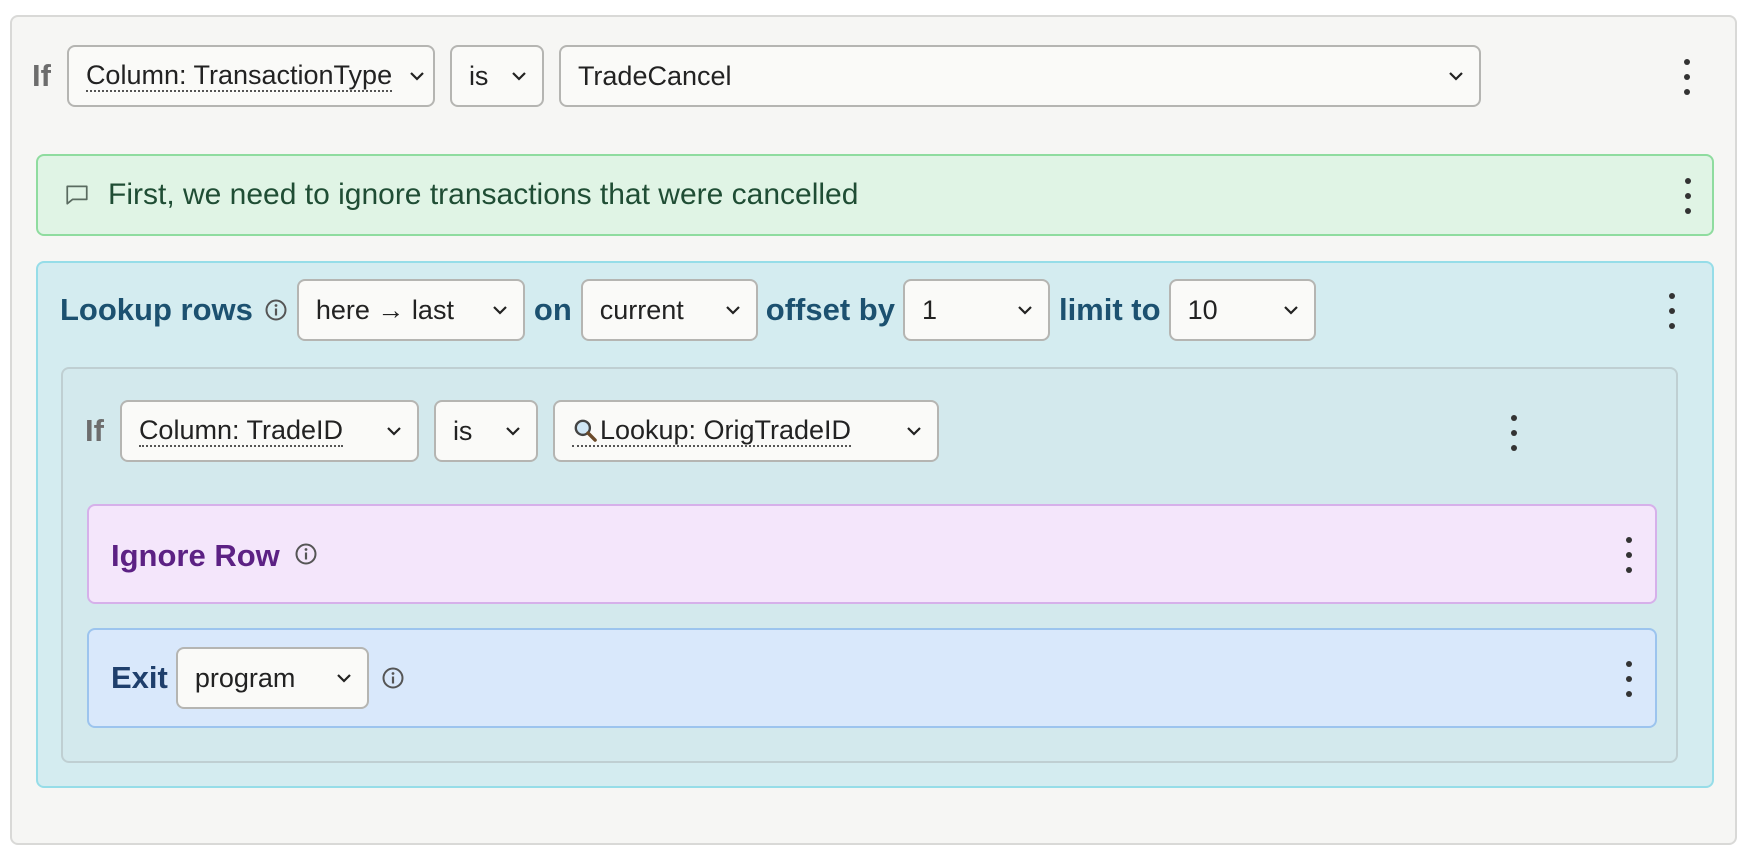  I want to click on inner-column-select: Column: TradeID, so click(269, 431).